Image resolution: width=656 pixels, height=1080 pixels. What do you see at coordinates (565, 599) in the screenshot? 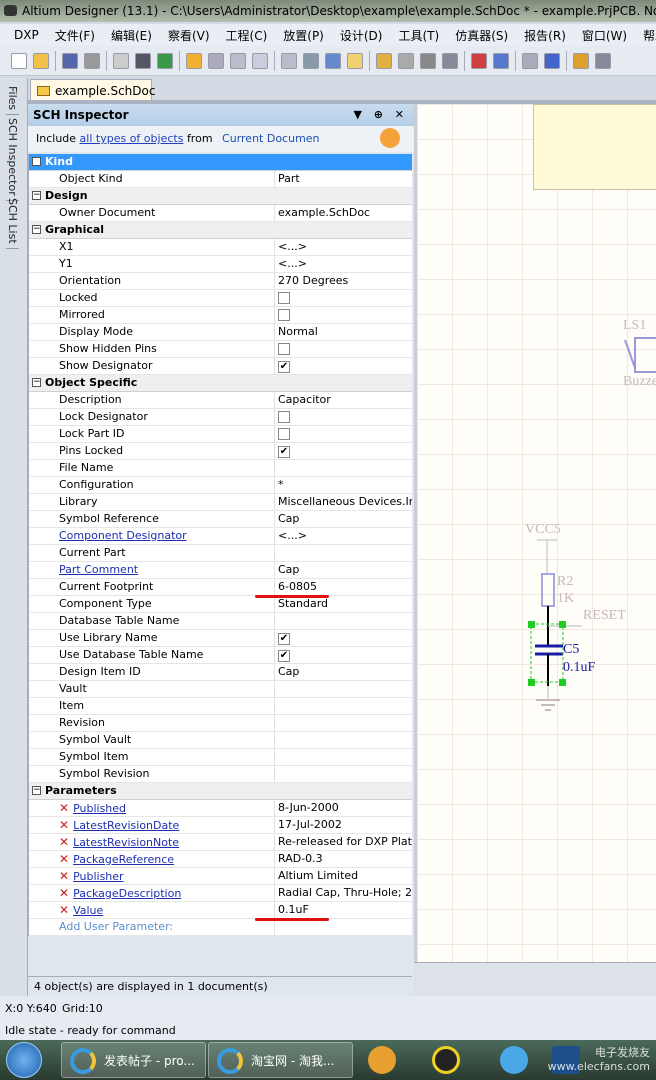
I see `r2-value: 1K` at bounding box center [565, 599].